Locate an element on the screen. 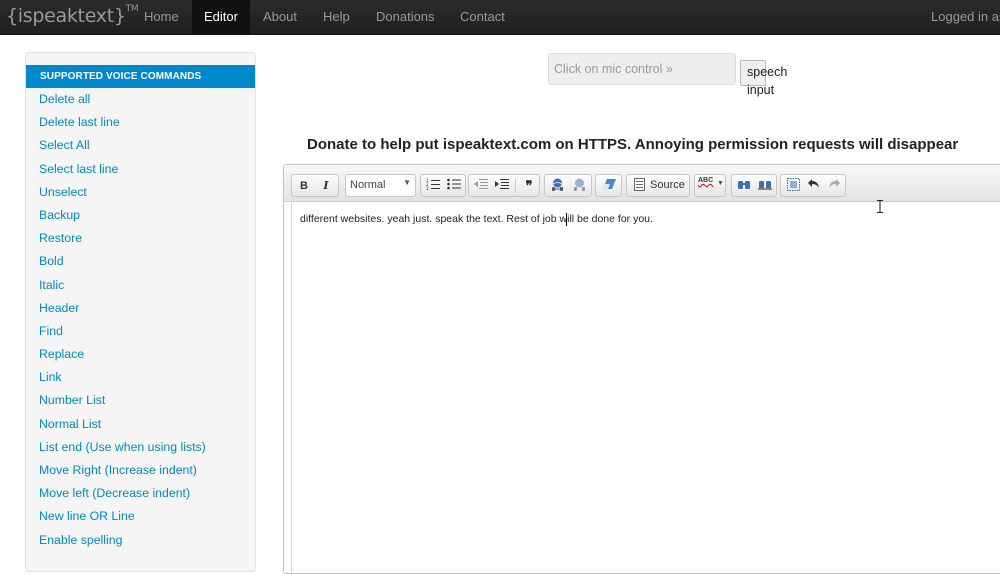 Image resolution: width=1000 pixels, height=574 pixels. toolbar-separator is located at coordinates (515, 186).